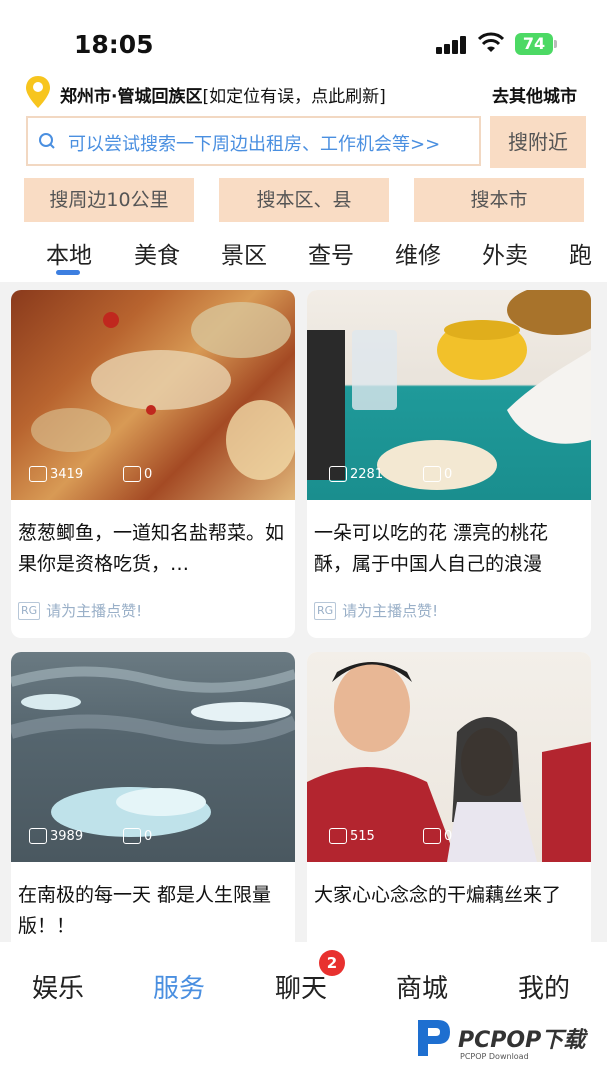  I want to click on like-count: 3419, so click(56, 474).